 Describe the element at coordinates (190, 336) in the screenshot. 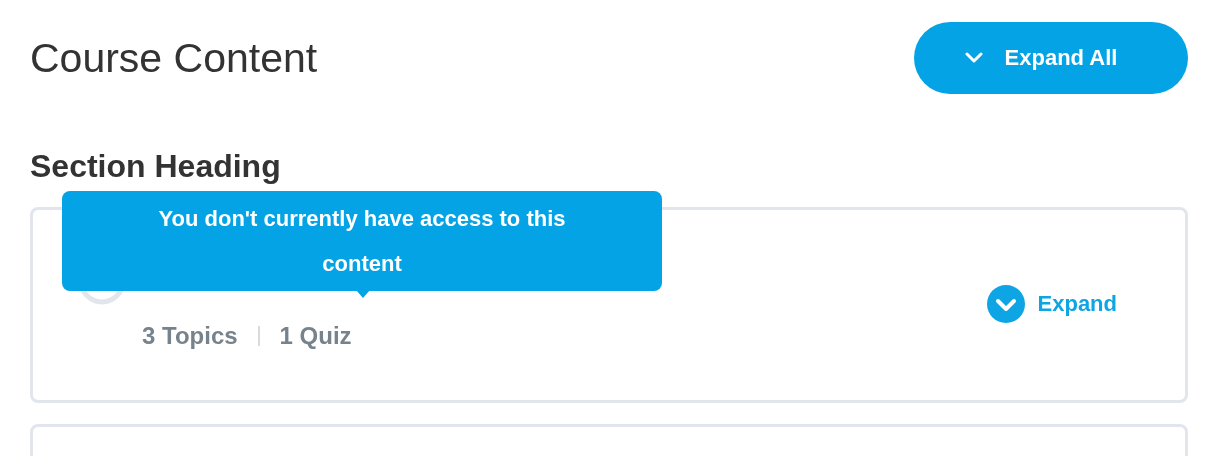

I see `lesson-stat: 3 Topics` at that location.